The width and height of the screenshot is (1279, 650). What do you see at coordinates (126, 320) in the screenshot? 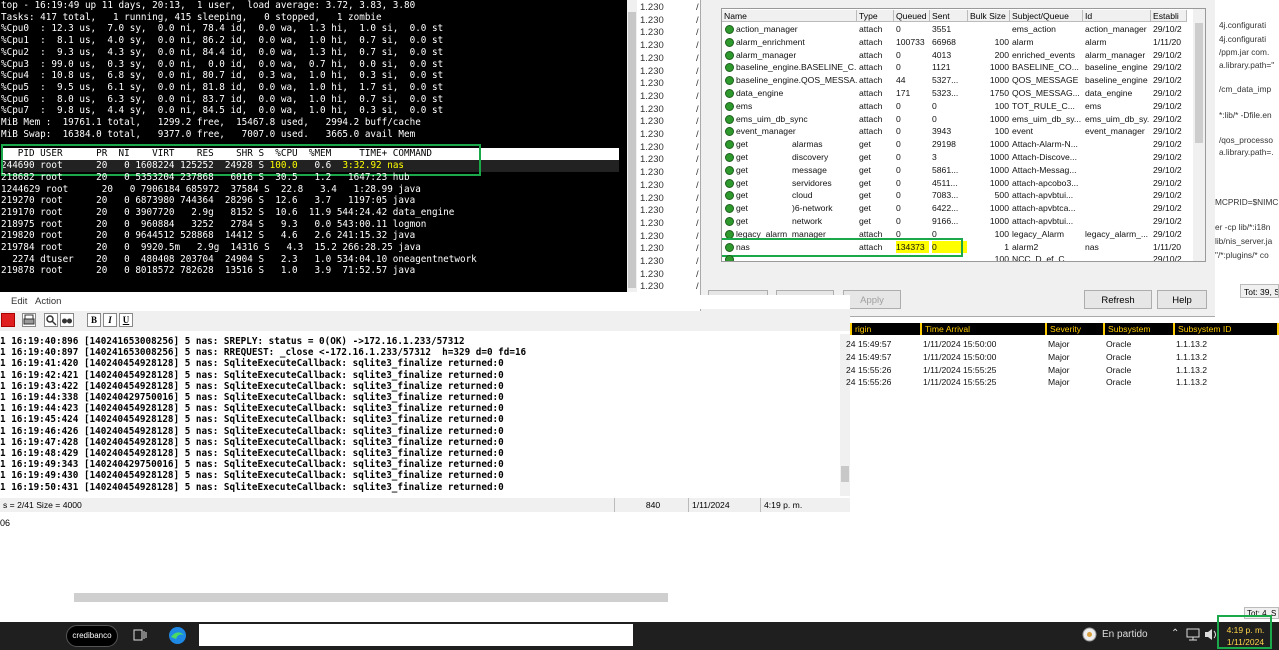
I see `underline-button: U` at bounding box center [126, 320].